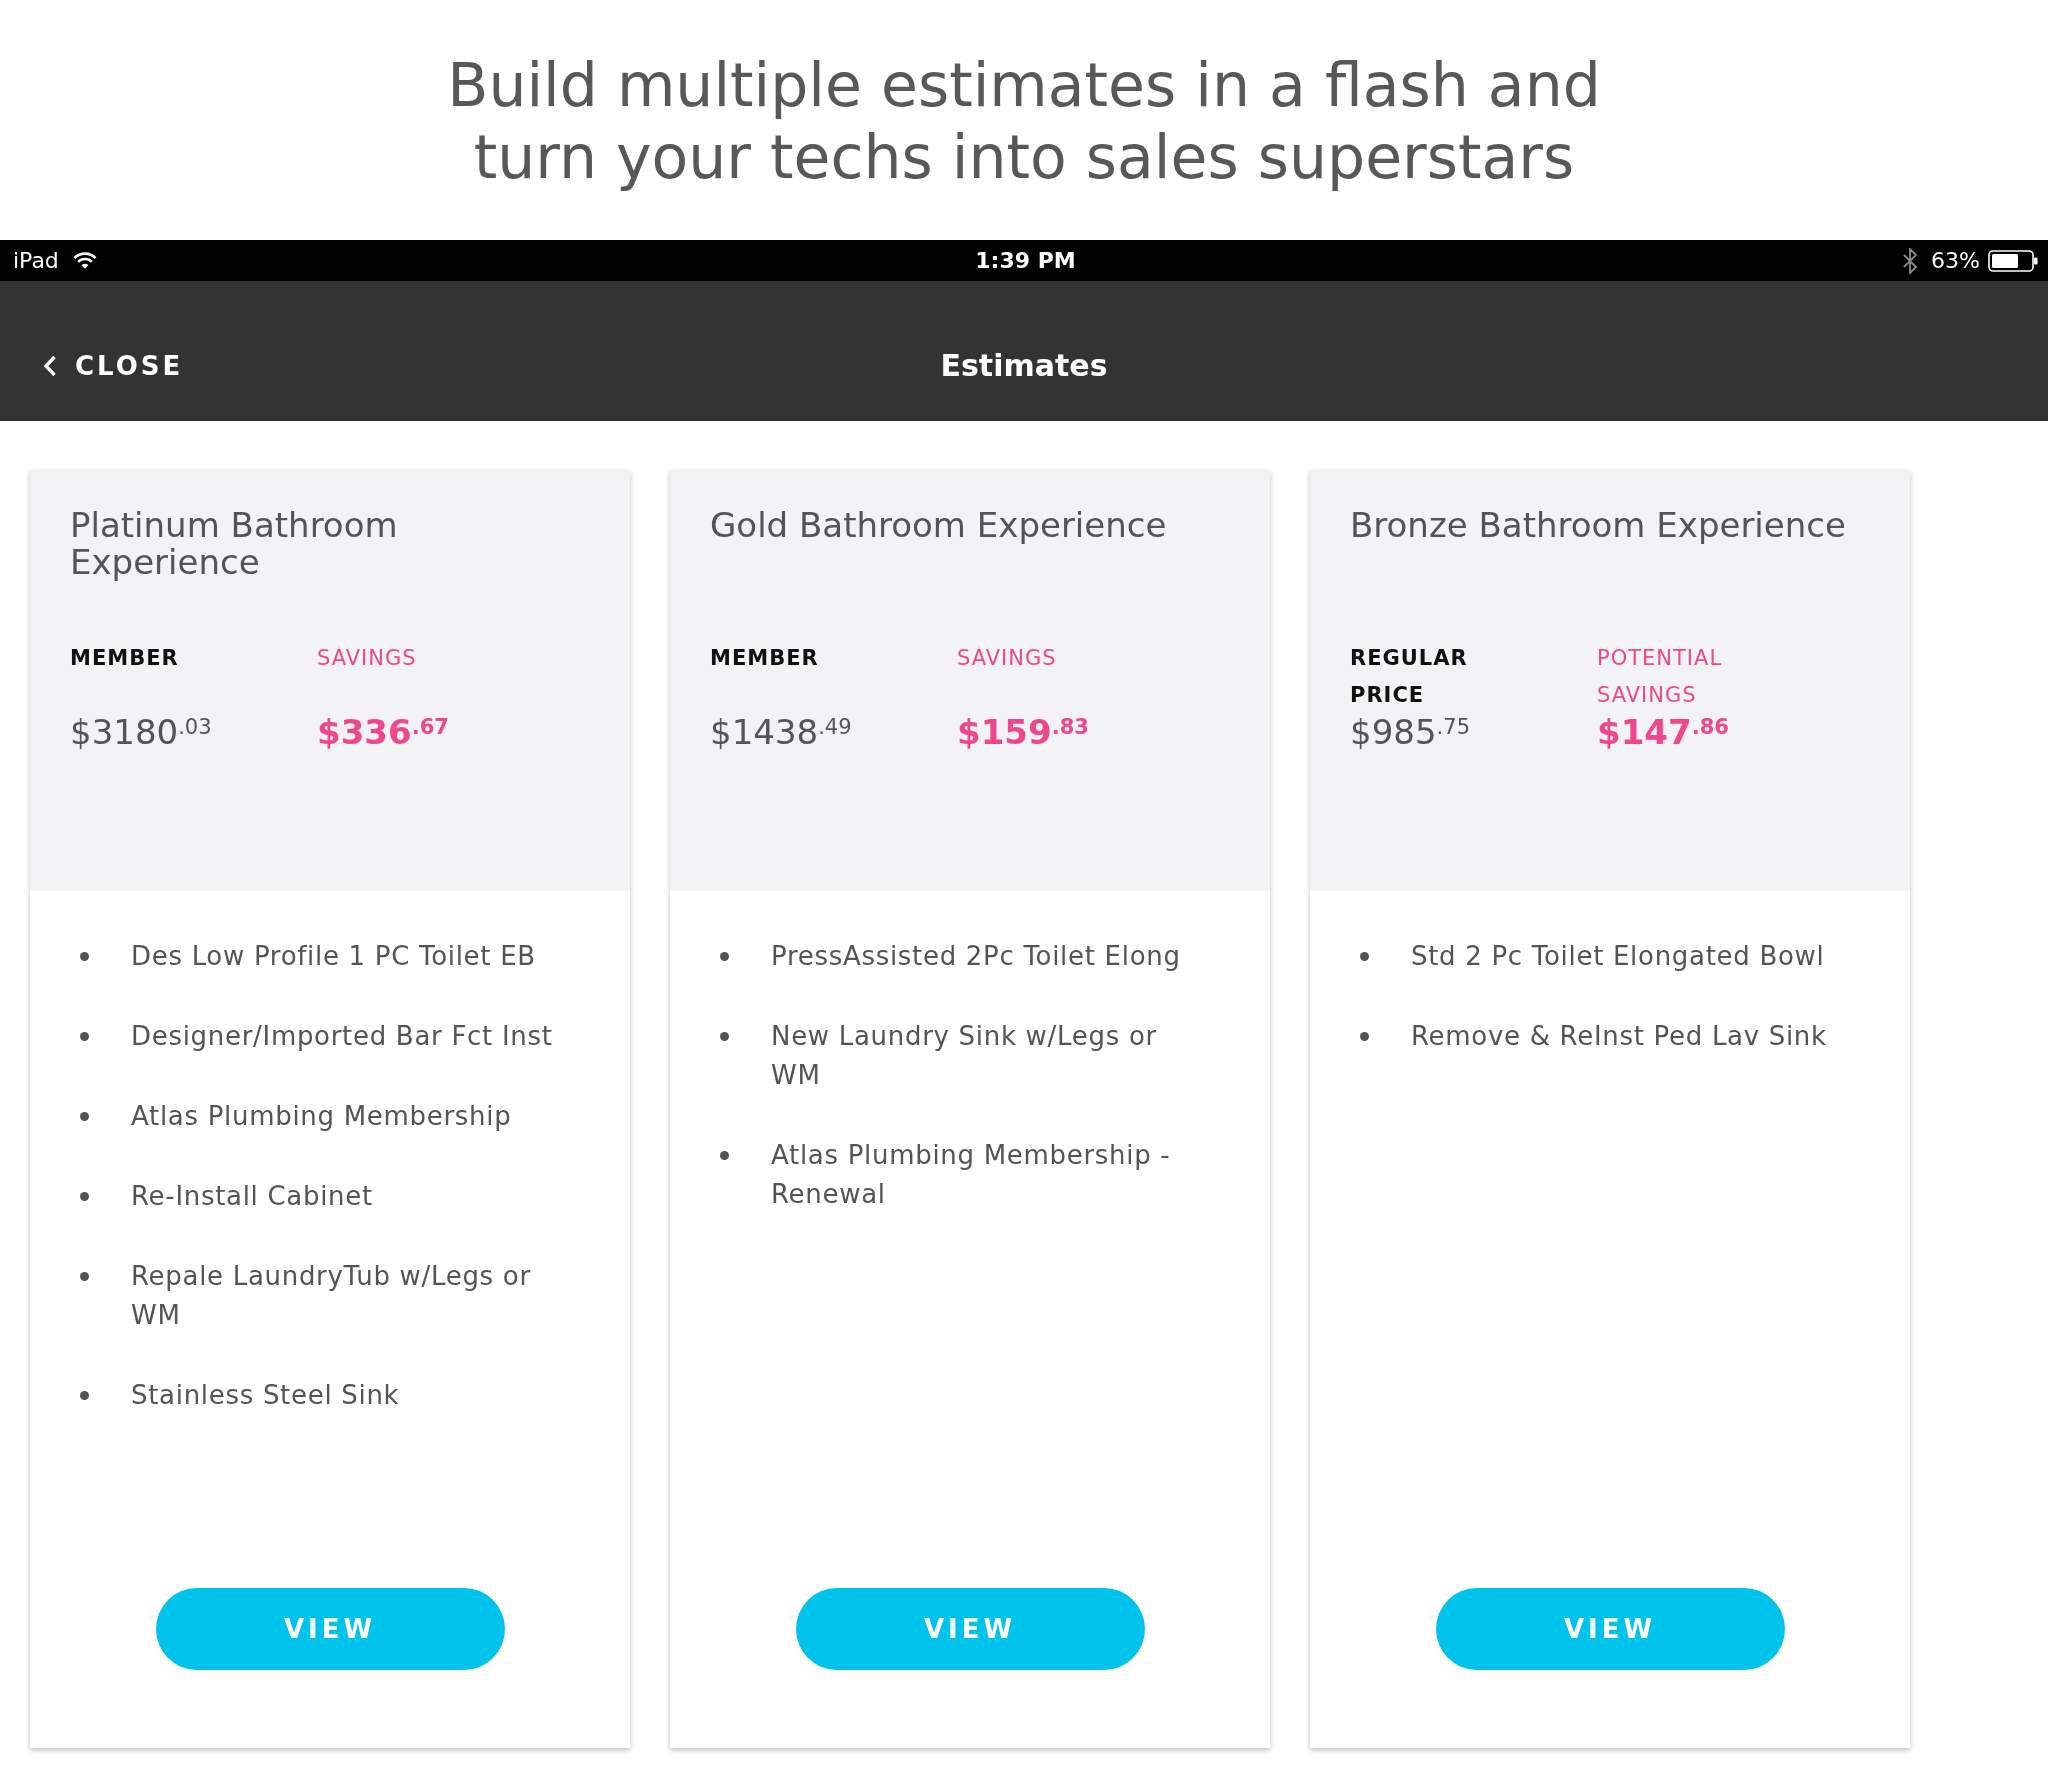  I want to click on item-text: New Laundry Sink w/Legs or WM, so click(964, 1056).